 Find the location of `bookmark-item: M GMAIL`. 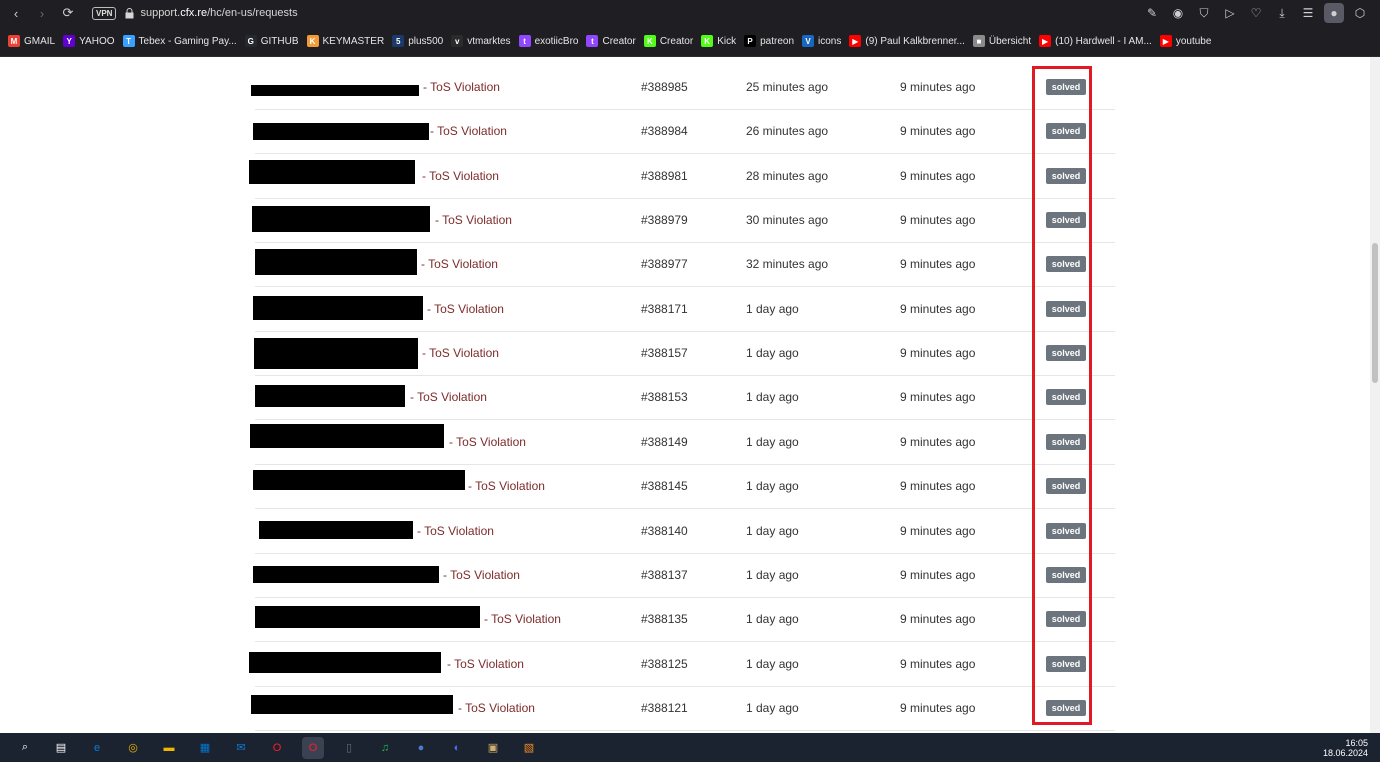

bookmark-item: M GMAIL is located at coordinates (31, 41).